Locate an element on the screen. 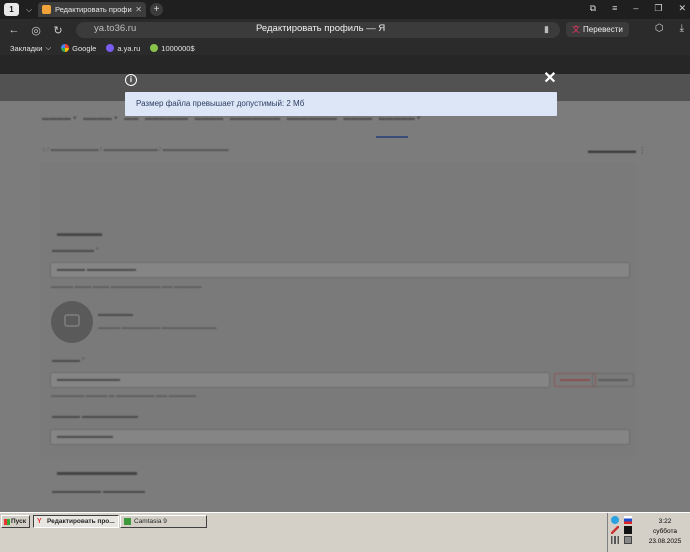 Image resolution: width=690 pixels, height=552 pixels. volume-icon is located at coordinates (628, 540).